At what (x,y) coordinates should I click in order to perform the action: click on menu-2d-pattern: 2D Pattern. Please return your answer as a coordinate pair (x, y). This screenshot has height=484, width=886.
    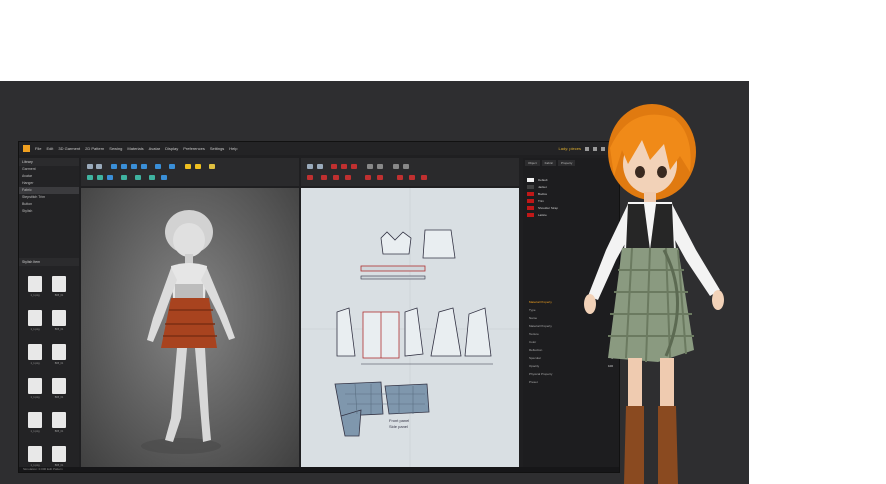
    Looking at the image, I should click on (94, 148).